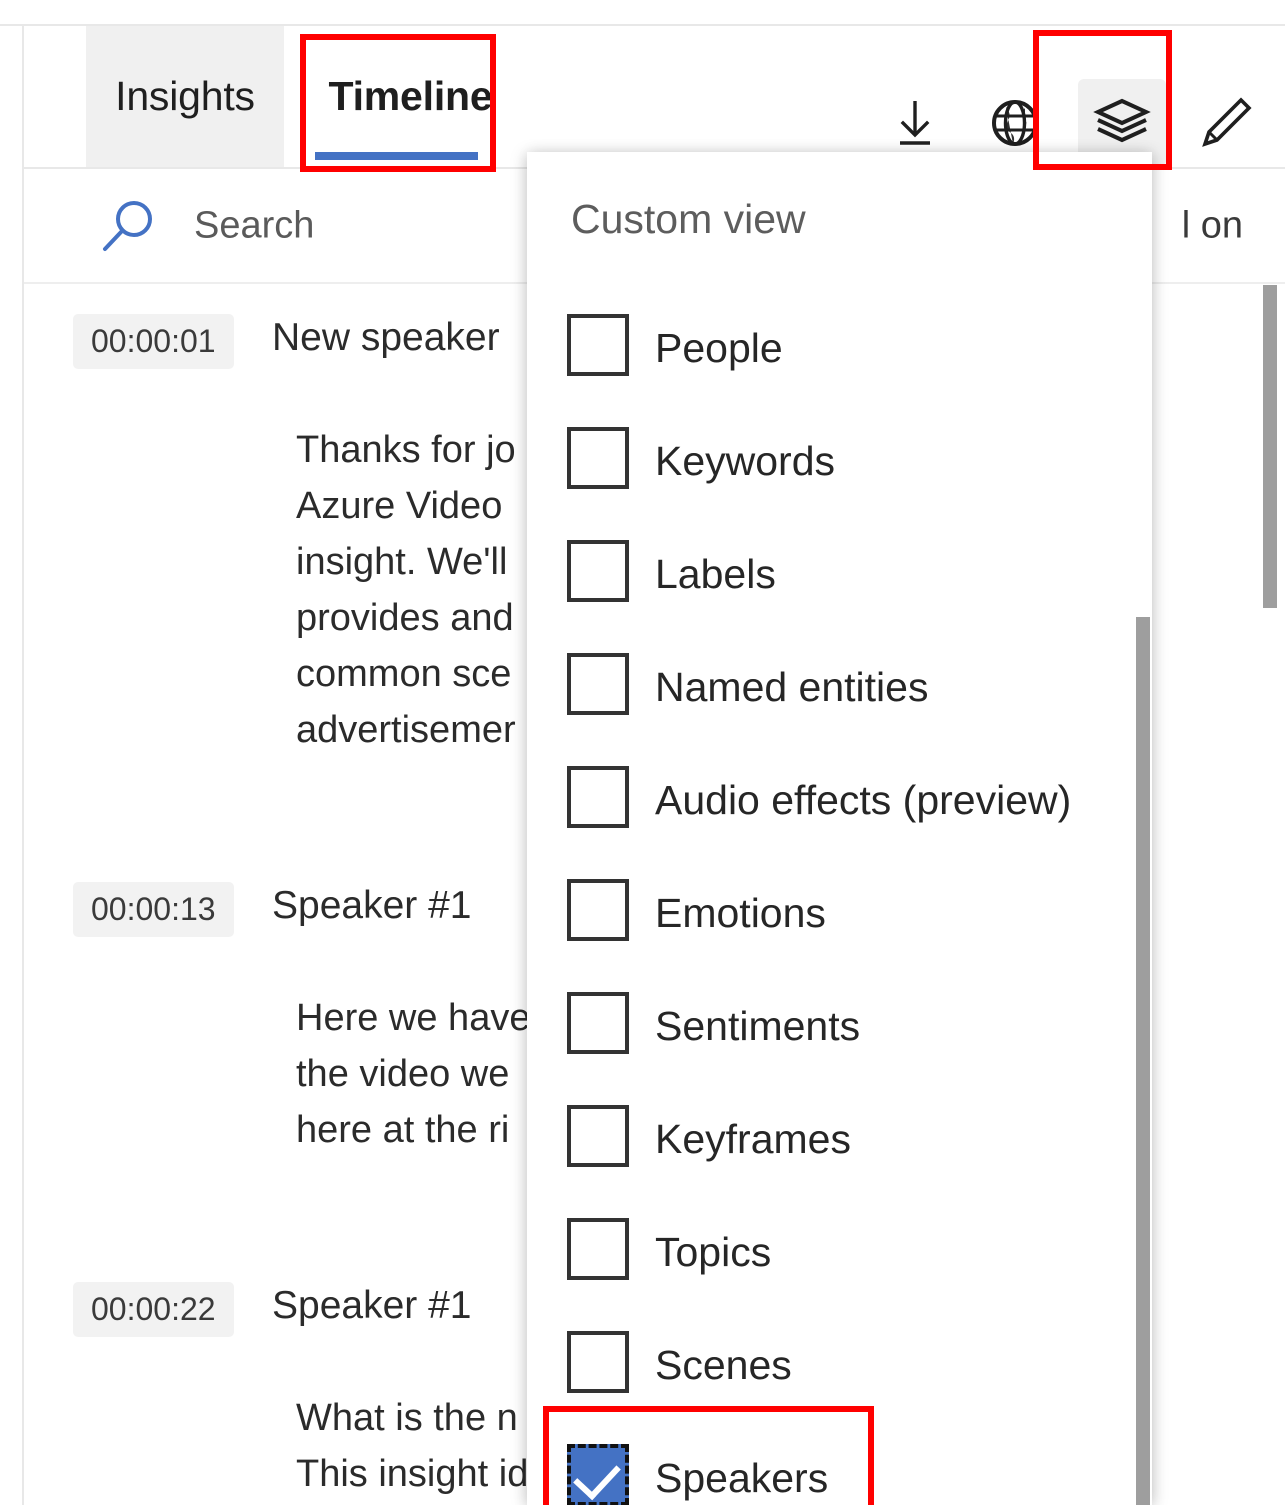 This screenshot has width=1285, height=1505. I want to click on dropdown-item-label: Sentiments, so click(758, 1026).